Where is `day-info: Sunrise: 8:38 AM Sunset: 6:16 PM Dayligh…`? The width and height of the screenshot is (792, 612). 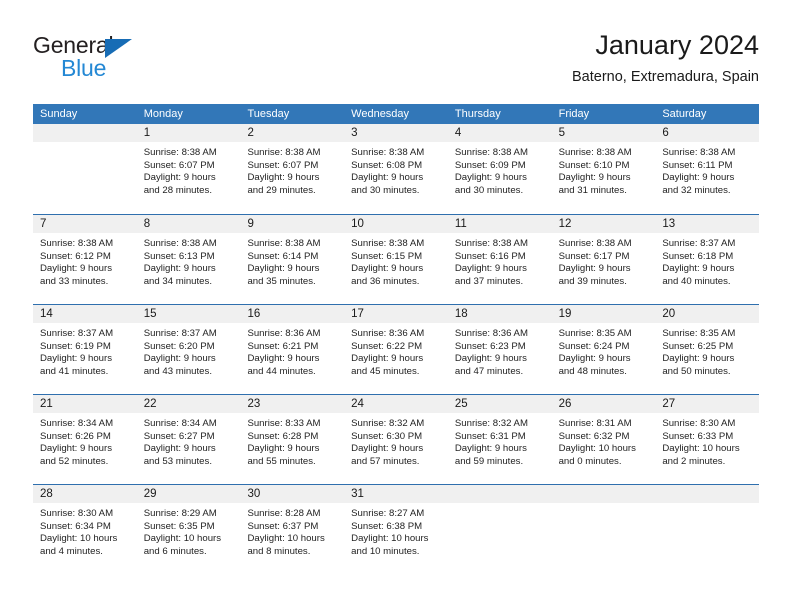 day-info: Sunrise: 8:38 AM Sunset: 6:16 PM Dayligh… is located at coordinates (500, 260).